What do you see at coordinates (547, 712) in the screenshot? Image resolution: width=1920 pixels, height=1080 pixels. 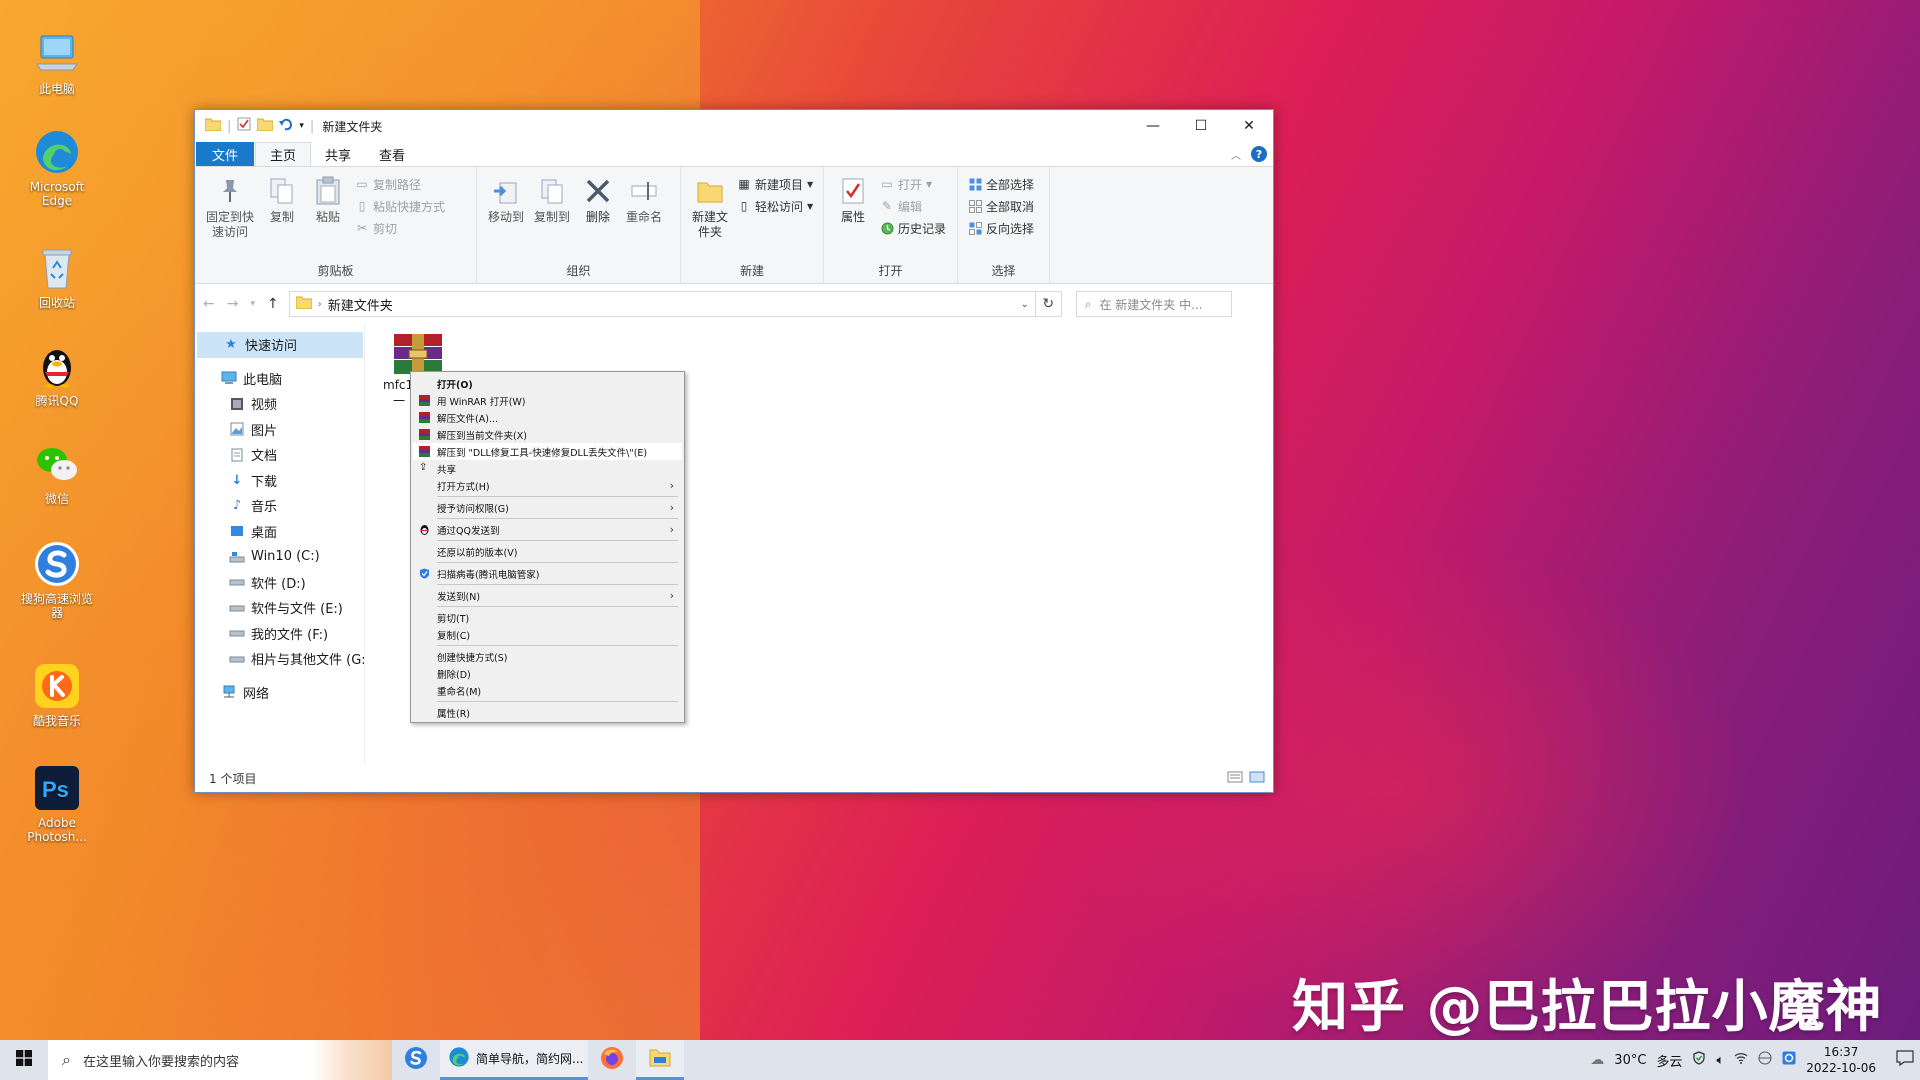 I see `menu-item-properties: 属性(R)` at bounding box center [547, 712].